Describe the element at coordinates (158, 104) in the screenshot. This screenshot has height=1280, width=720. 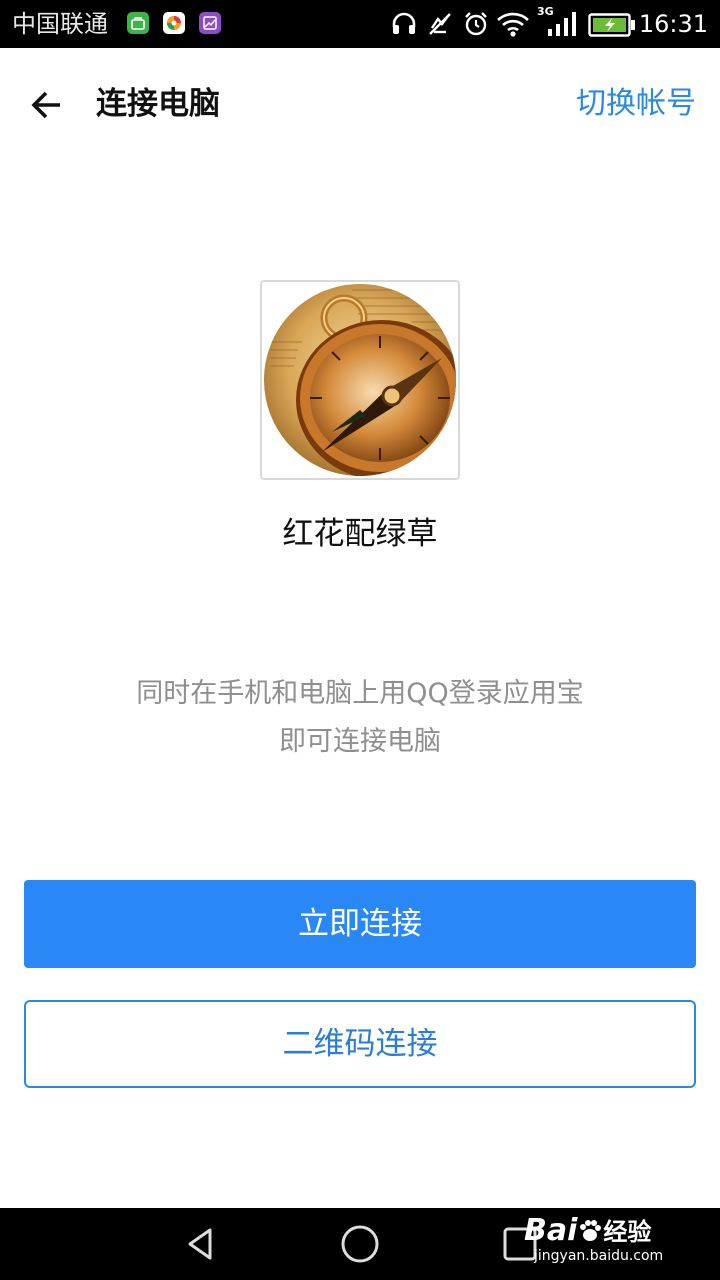
I see `page-title: 连接电脑` at that location.